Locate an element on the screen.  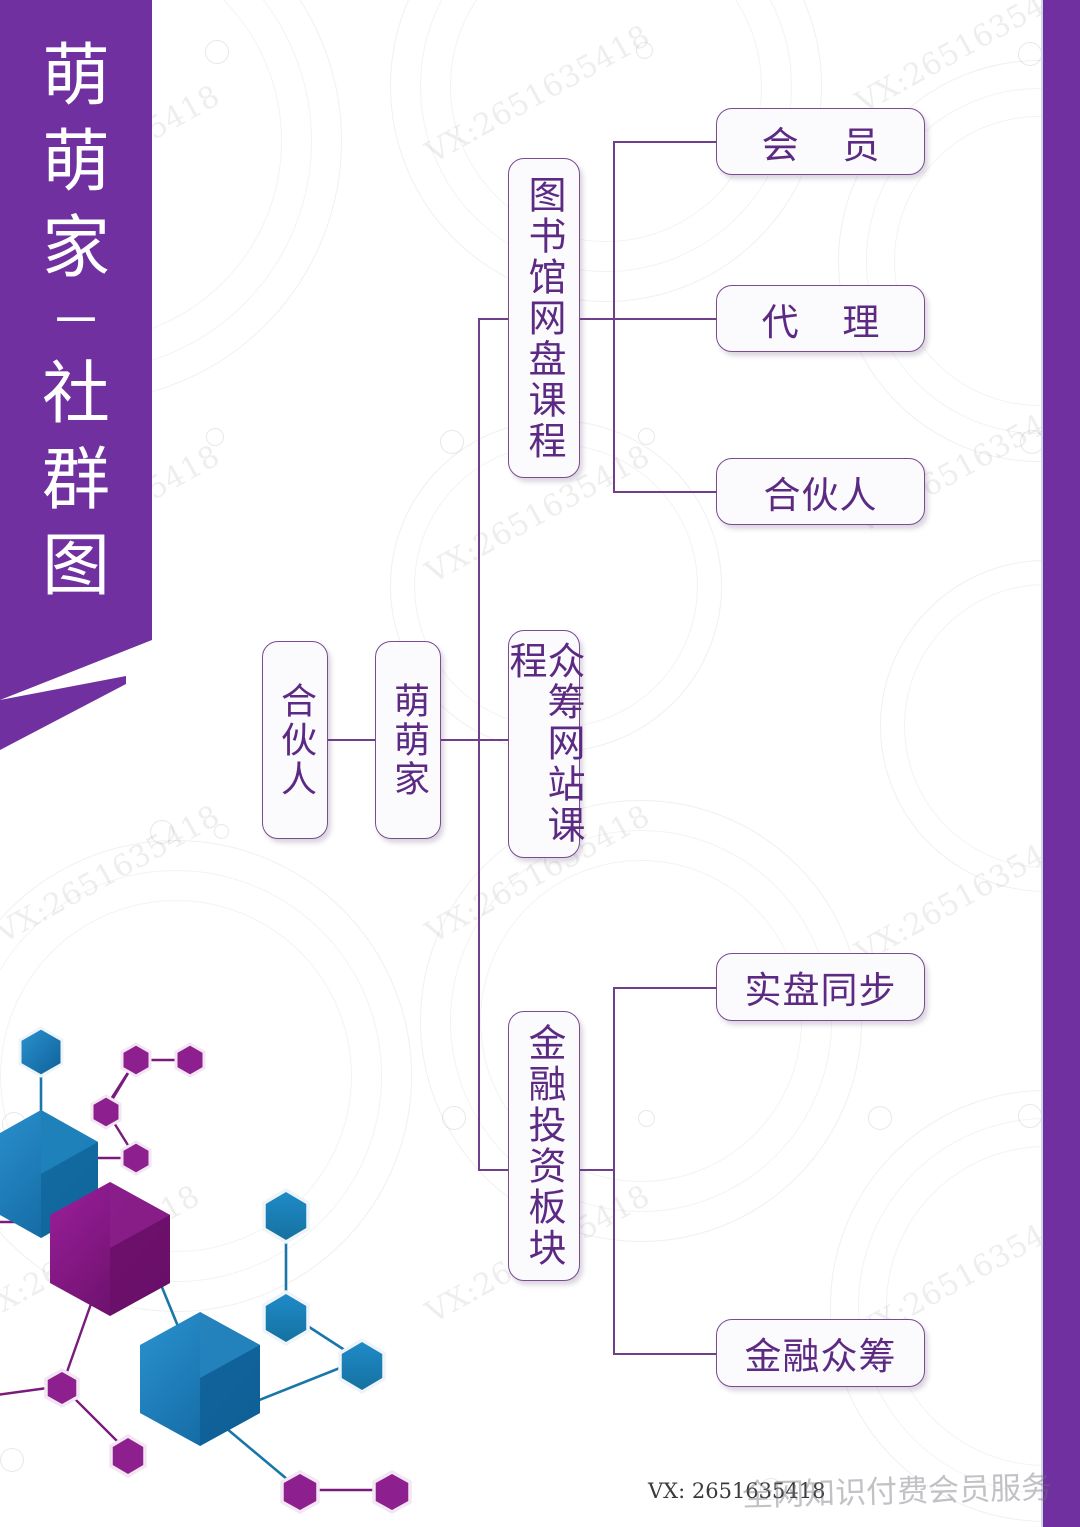
node-label: 会 员 is located at coordinates (828, 145).